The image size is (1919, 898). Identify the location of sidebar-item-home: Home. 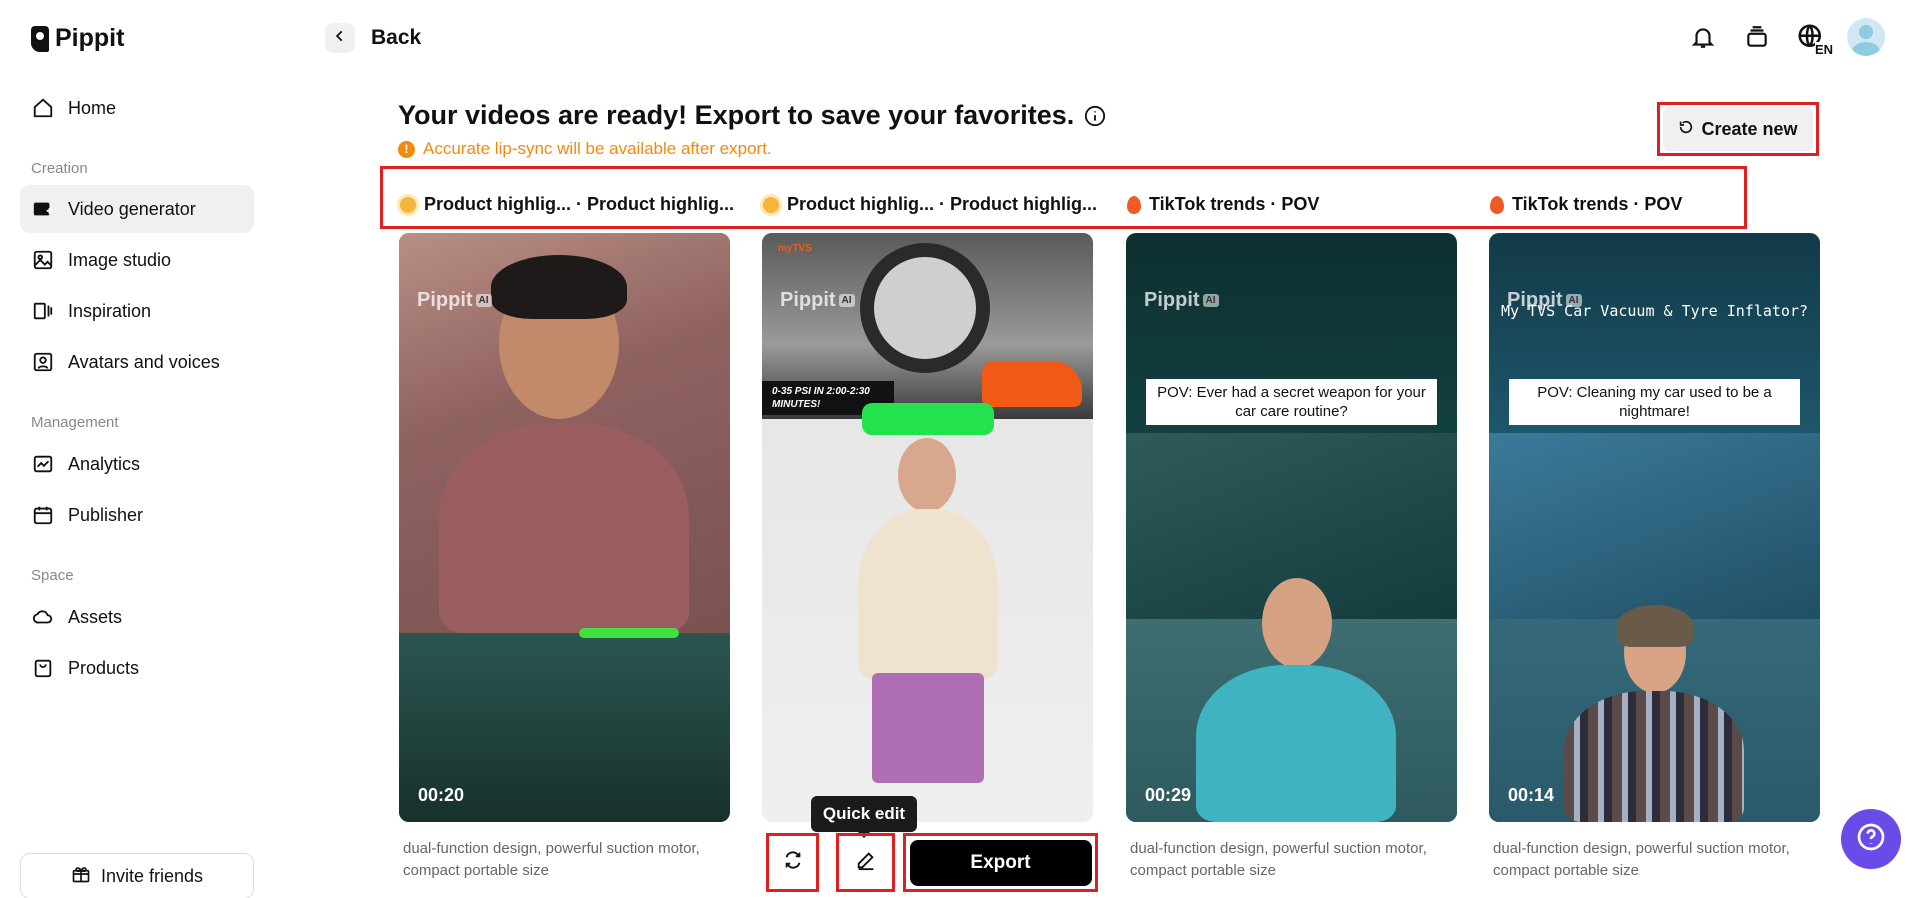
(137, 108).